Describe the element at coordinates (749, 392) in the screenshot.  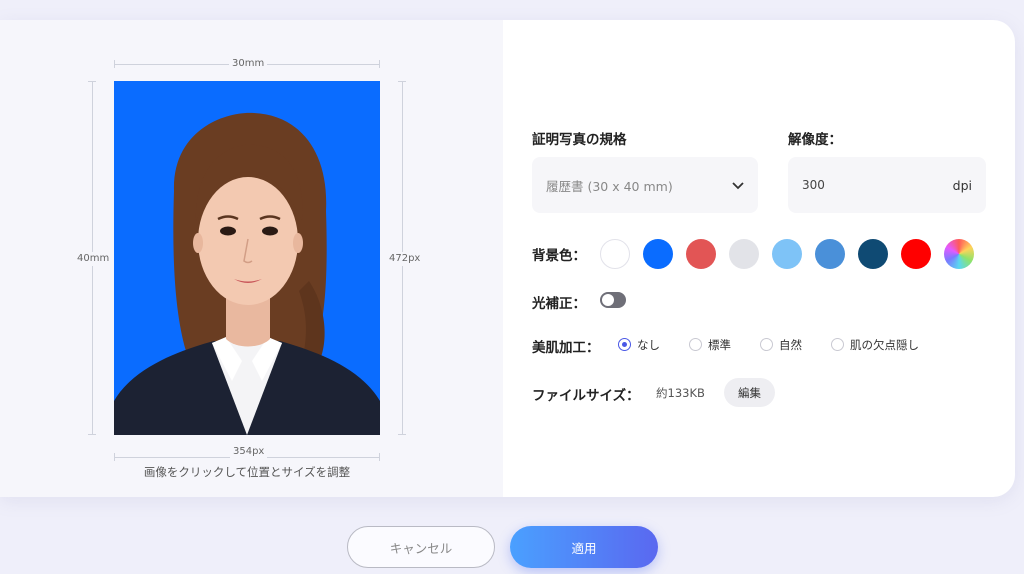
I see `edit-button: 編集` at that location.